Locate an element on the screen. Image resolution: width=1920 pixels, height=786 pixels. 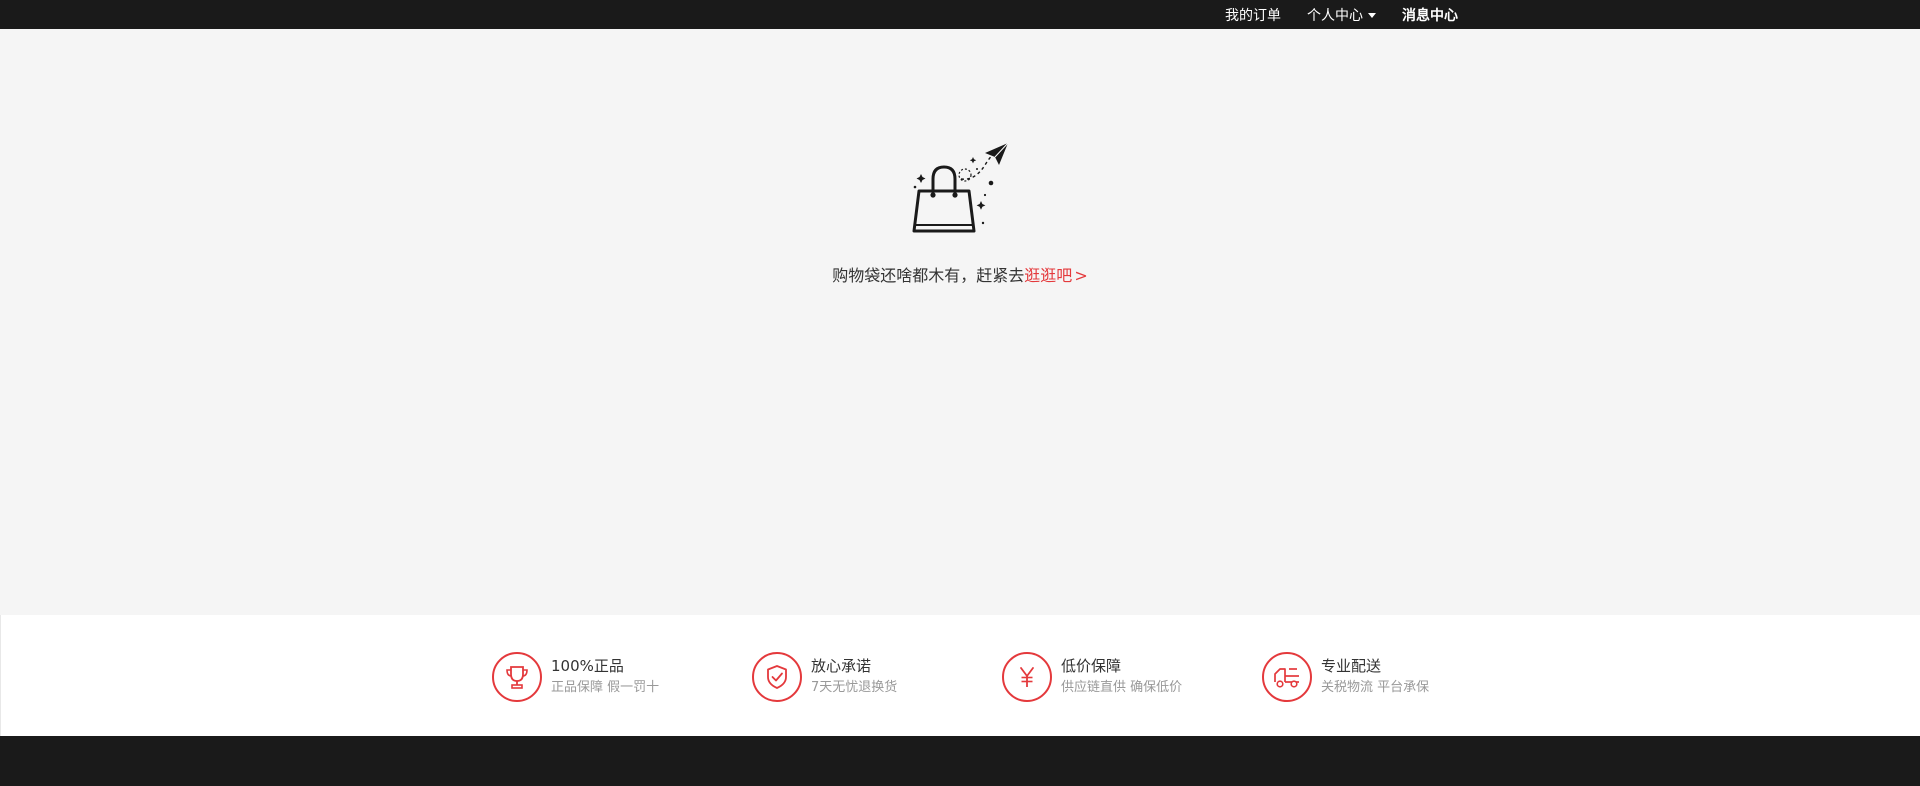
guarantee-returns: 放心承诺 7天无忧退换货 is located at coordinates (824, 677).